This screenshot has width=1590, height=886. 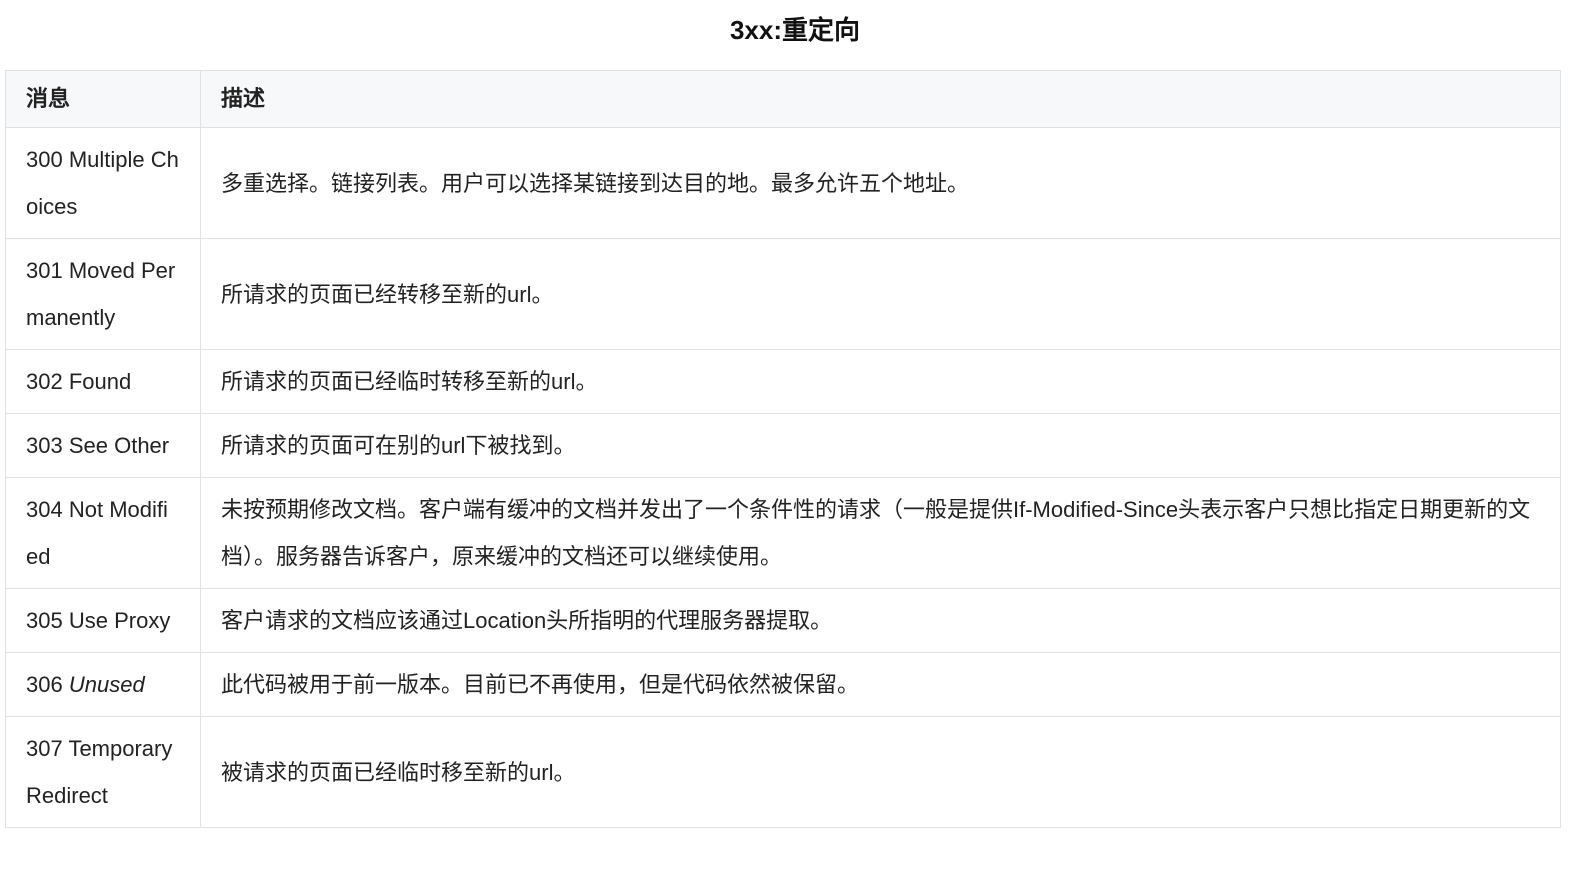 What do you see at coordinates (44, 159) in the screenshot?
I see `status-code: 300` at bounding box center [44, 159].